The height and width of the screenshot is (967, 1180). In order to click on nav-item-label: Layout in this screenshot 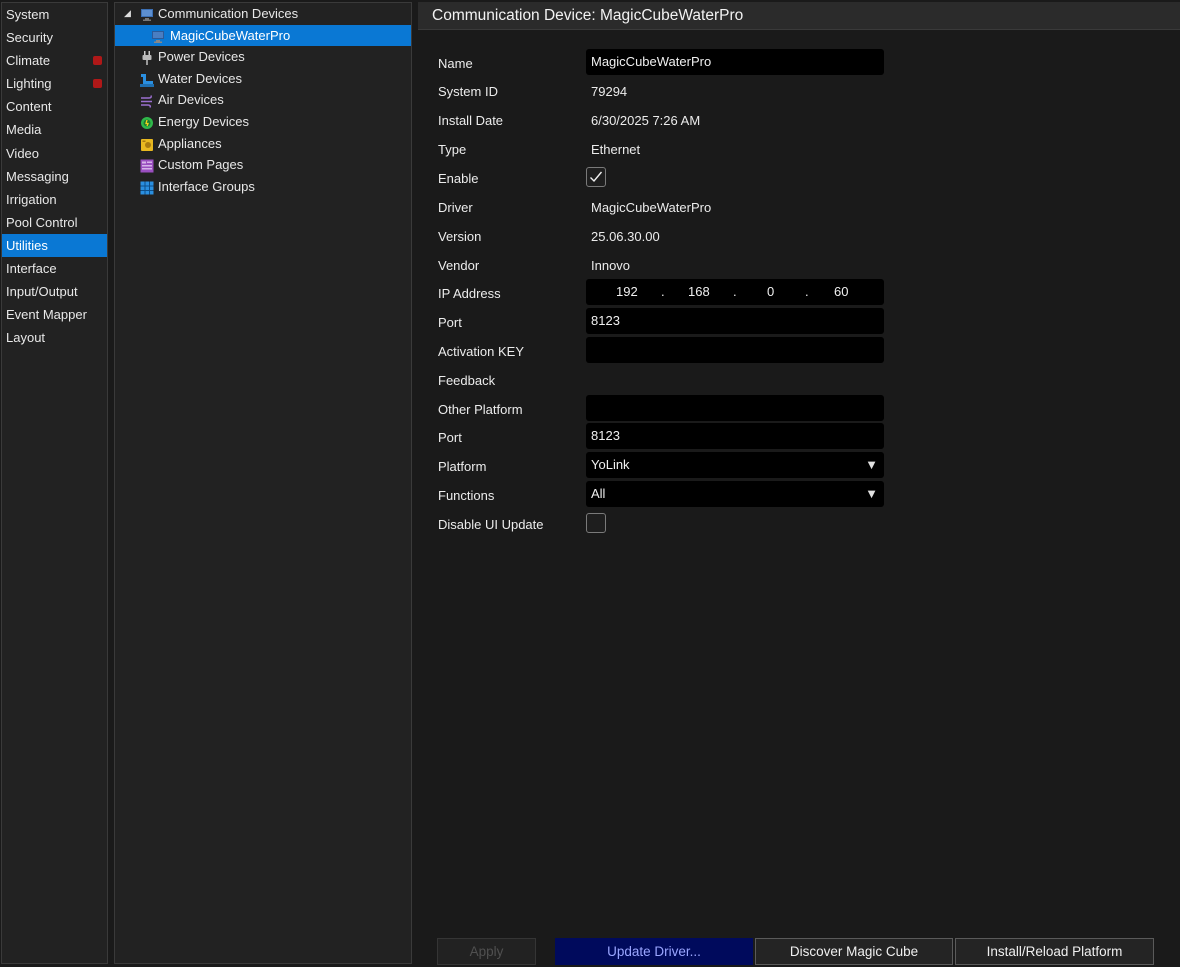, I will do `click(26, 338)`.